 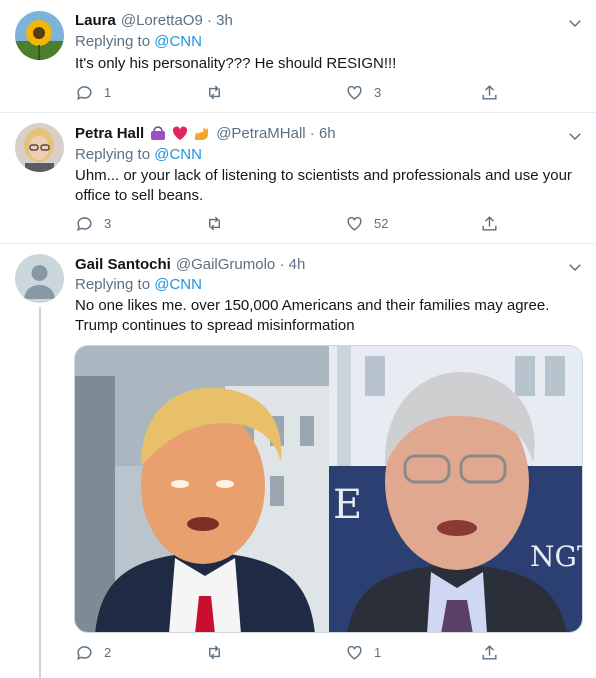 I want to click on tweet-actions: 3 52, so click(x=290, y=223).